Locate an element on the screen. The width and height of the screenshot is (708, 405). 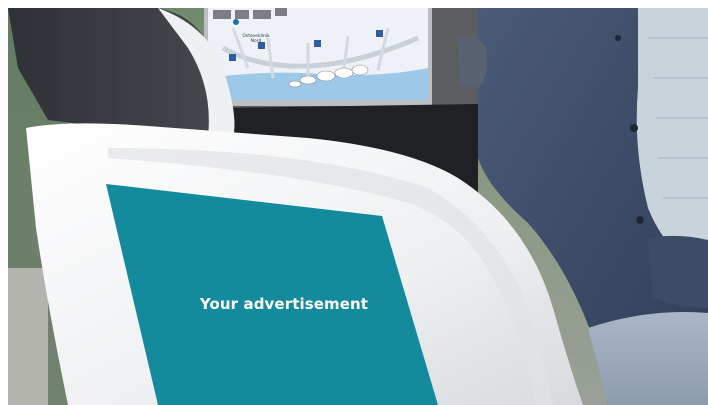
map-stop-label: Ostseeklinik Nord is located at coordinates (256, 39).